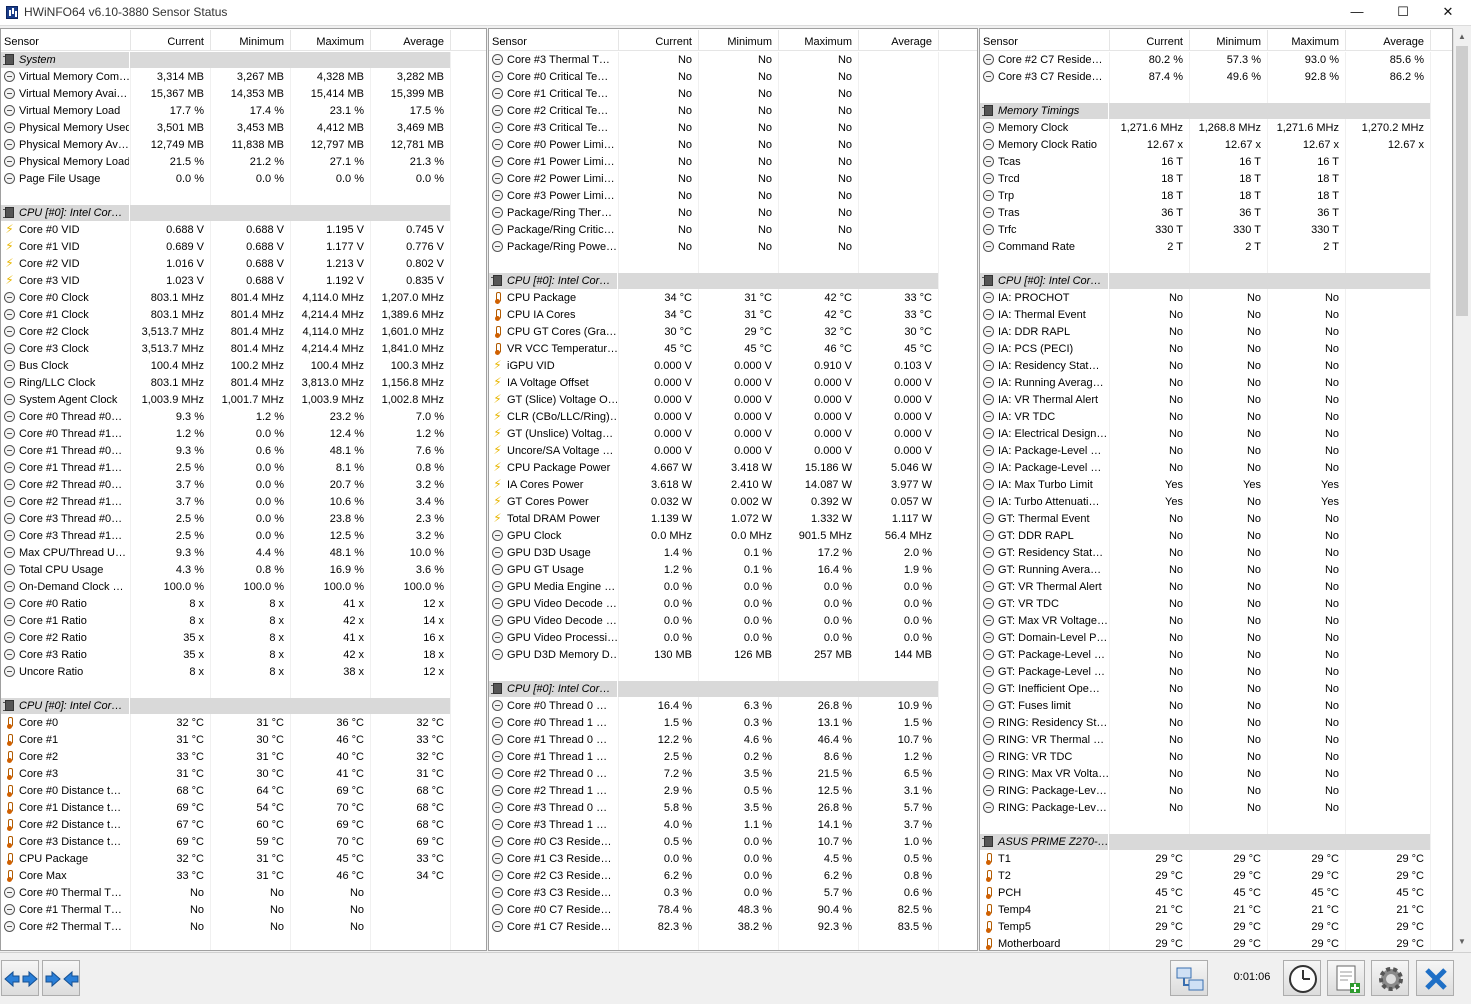 This screenshot has height=1004, width=1471. Describe the element at coordinates (733, 859) in the screenshot. I see `sensor-row: Core #1 C3 Reside… 0.0 % 0.0 % 4.5 % 0.5 %` at that location.